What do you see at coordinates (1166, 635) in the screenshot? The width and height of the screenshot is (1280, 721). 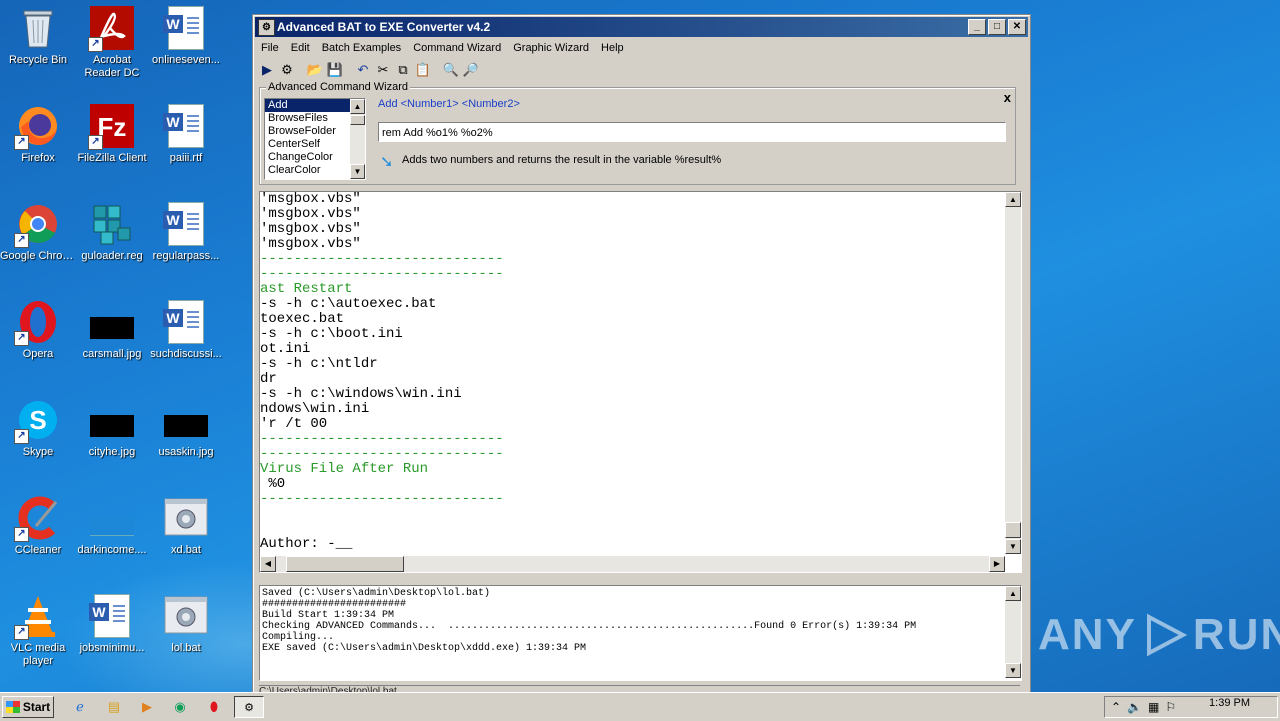 I see `play-logo-icon` at bounding box center [1166, 635].